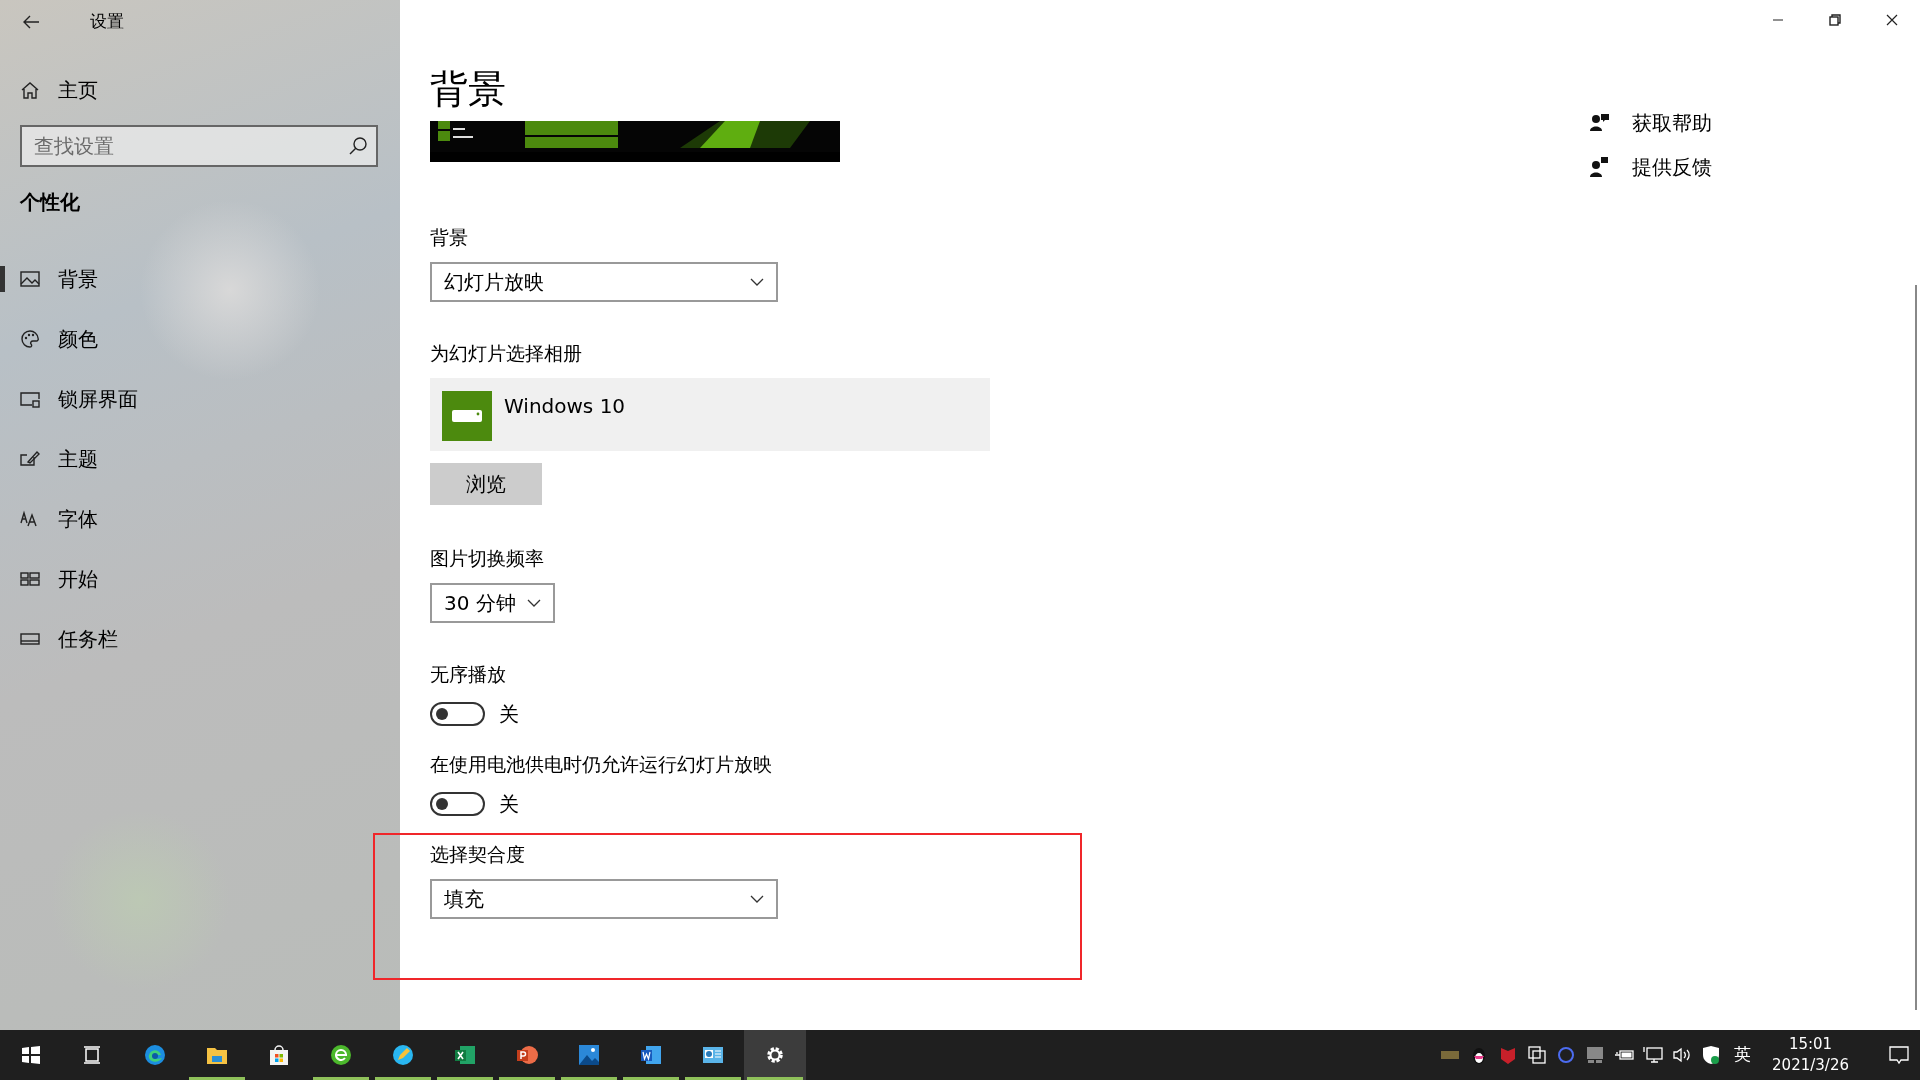 This screenshot has height=1080, width=1920. I want to click on spreadsheet-icon, so click(465, 1055).